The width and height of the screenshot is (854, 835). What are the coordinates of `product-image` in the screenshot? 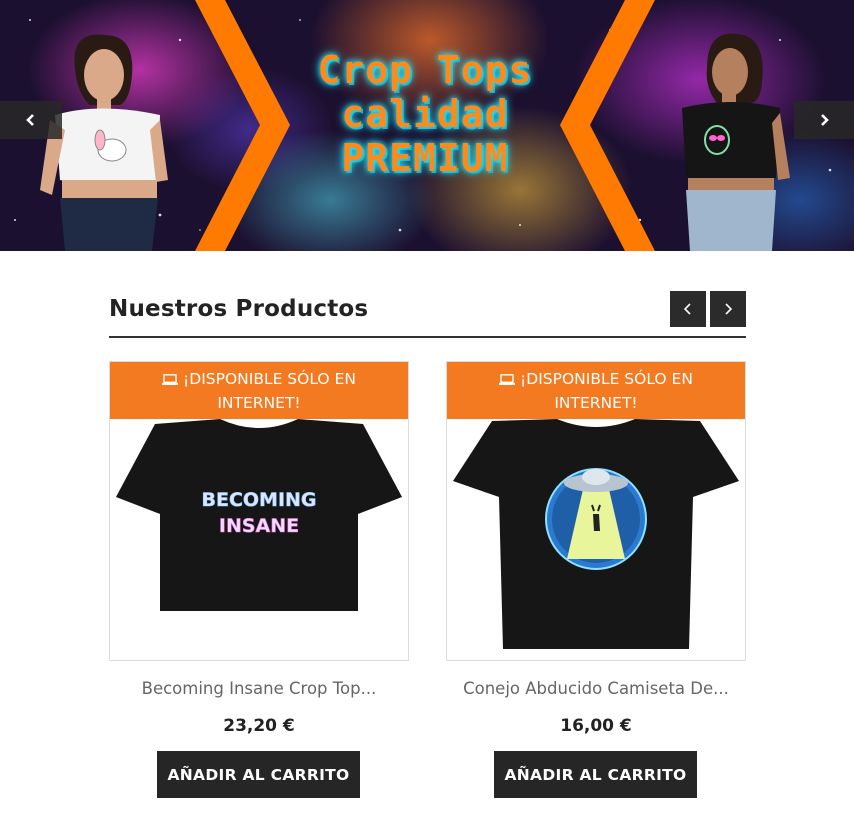 It's located at (596, 534).